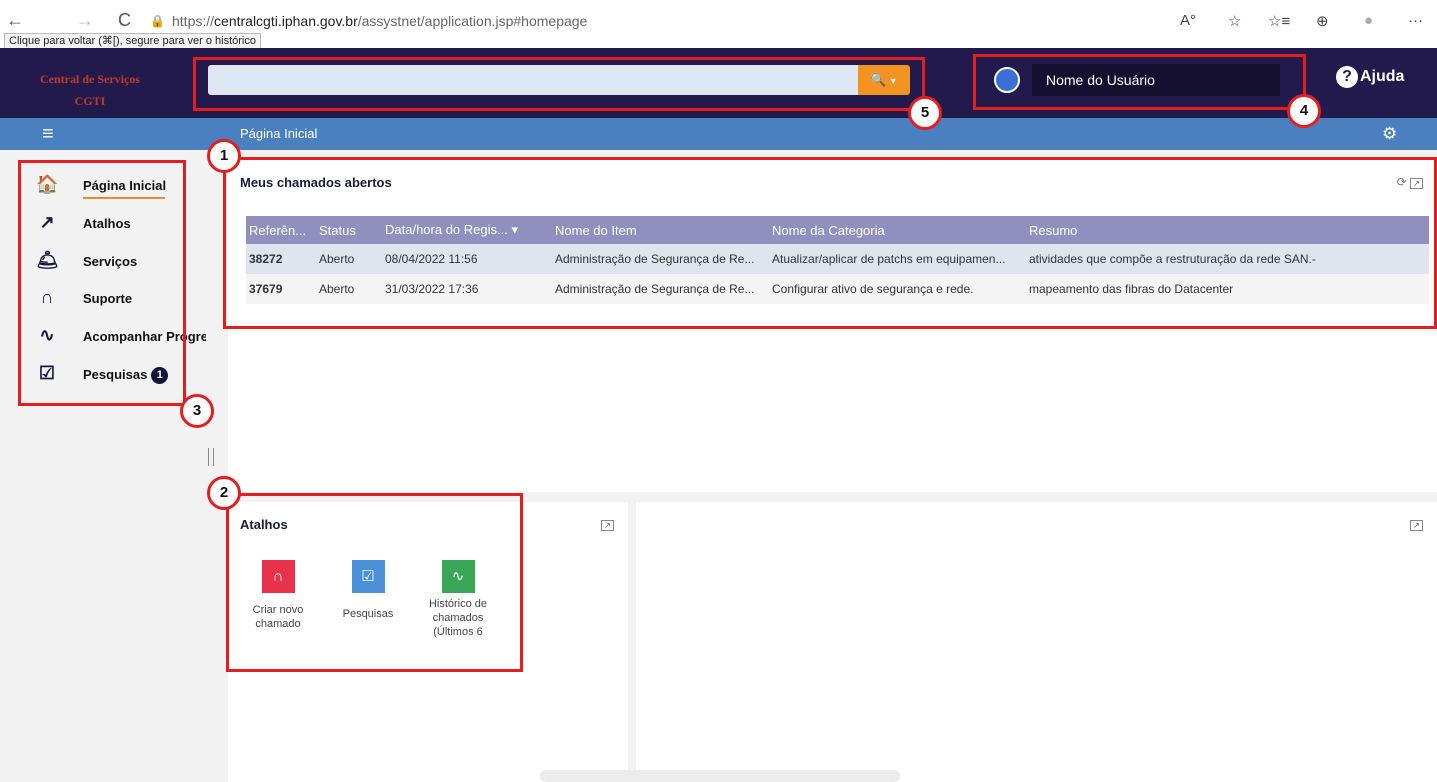 Image resolution: width=1437 pixels, height=782 pixels. I want to click on callout-box-user, so click(1139, 82).